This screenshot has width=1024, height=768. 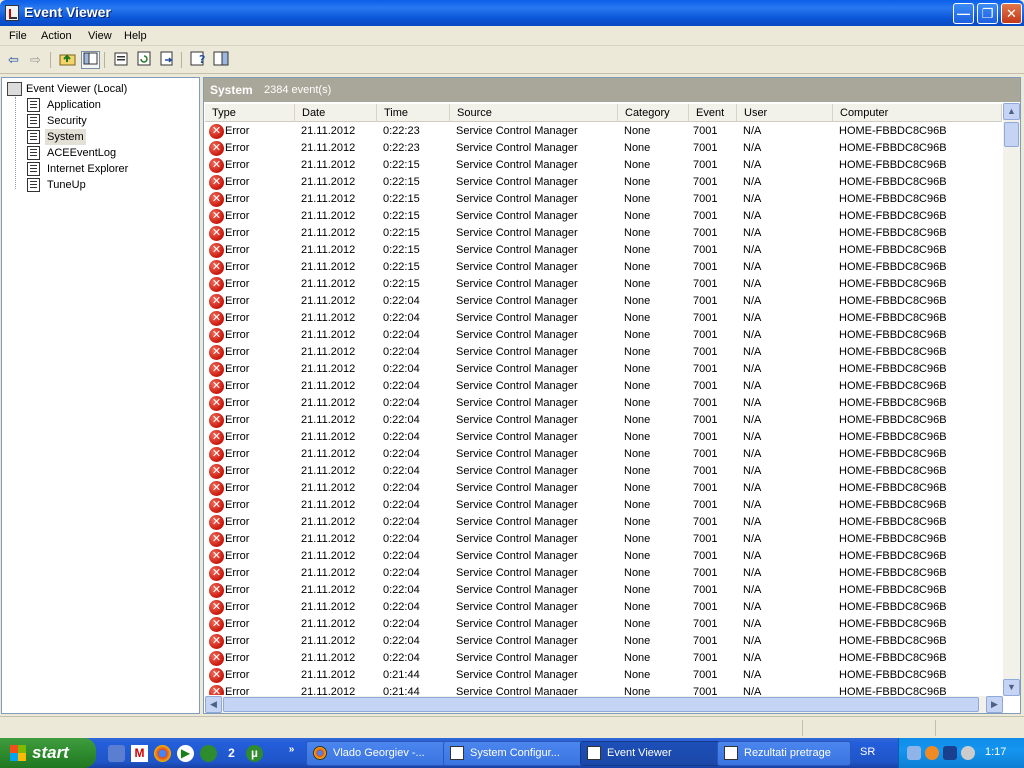 What do you see at coordinates (784, 753) in the screenshot?
I see `taskbar-button-rezultati-pretrage: Rezultati pretrage` at bounding box center [784, 753].